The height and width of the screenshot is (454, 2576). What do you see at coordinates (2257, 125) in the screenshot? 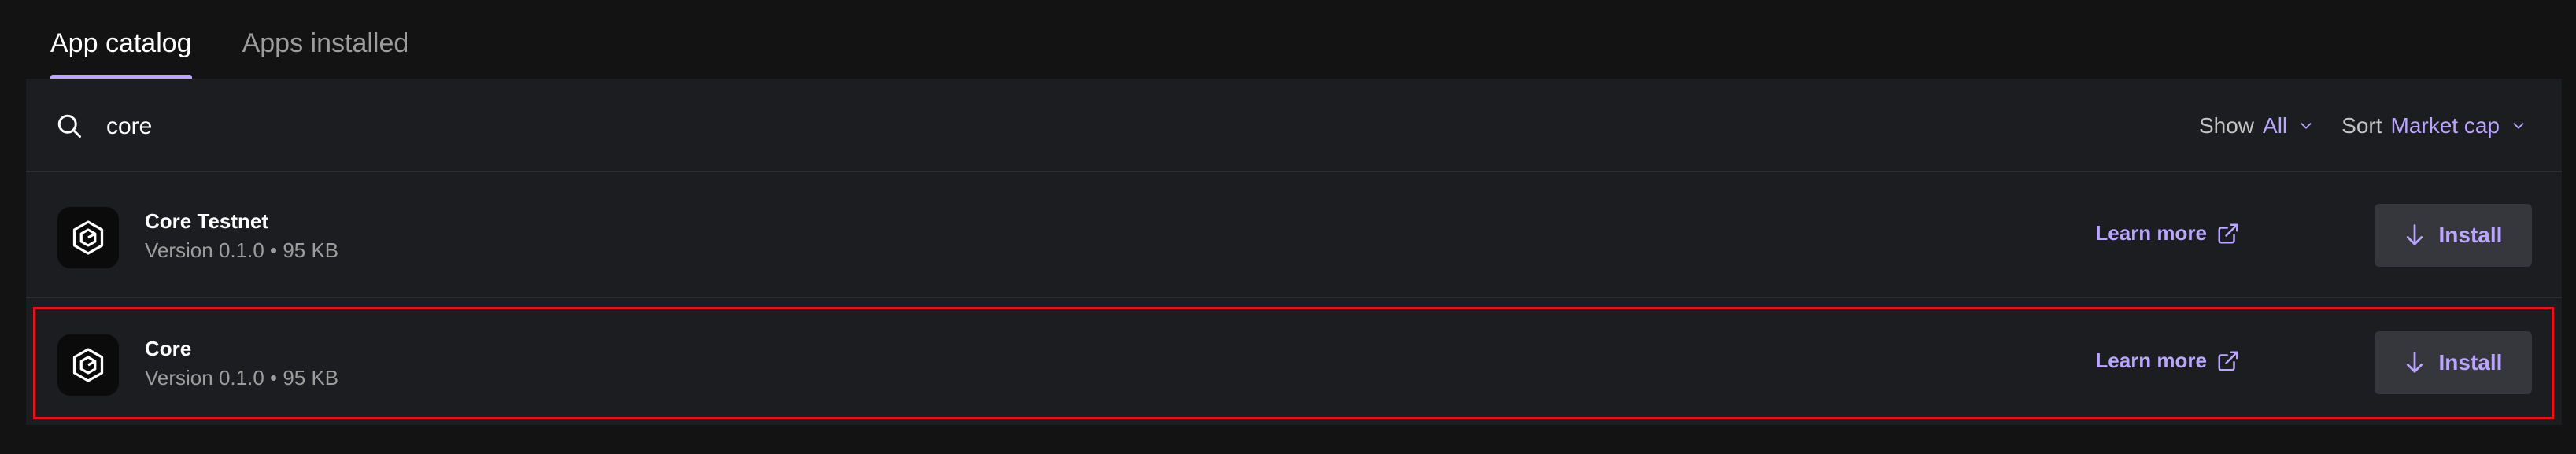
I see `show-filter-dropdown: Show All` at bounding box center [2257, 125].